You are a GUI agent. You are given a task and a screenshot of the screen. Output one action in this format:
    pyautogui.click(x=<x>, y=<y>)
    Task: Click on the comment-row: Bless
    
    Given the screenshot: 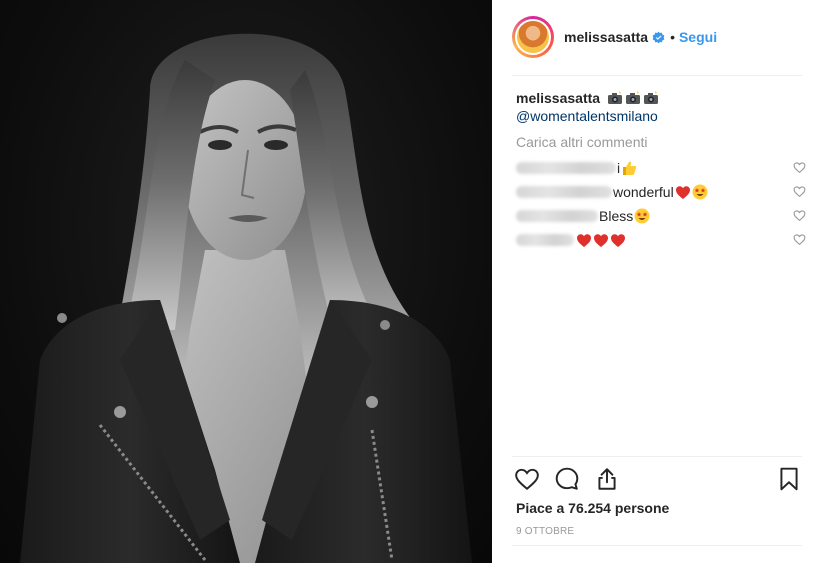 What is the action you would take?
    pyautogui.click(x=661, y=216)
    